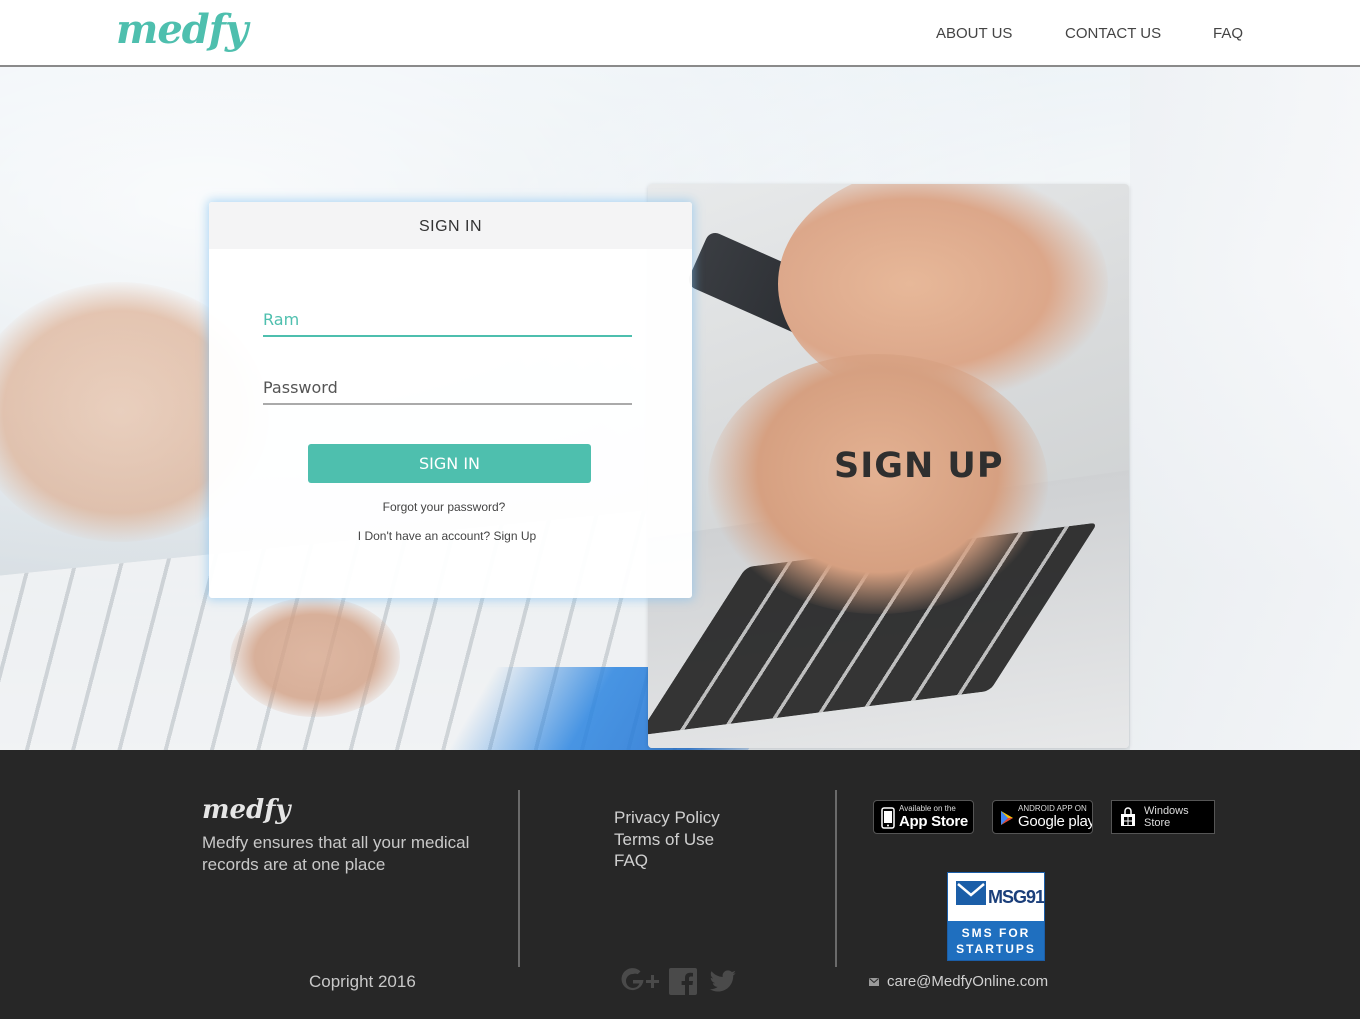  I want to click on nav-contact-us: CONTACT US, so click(1113, 33).